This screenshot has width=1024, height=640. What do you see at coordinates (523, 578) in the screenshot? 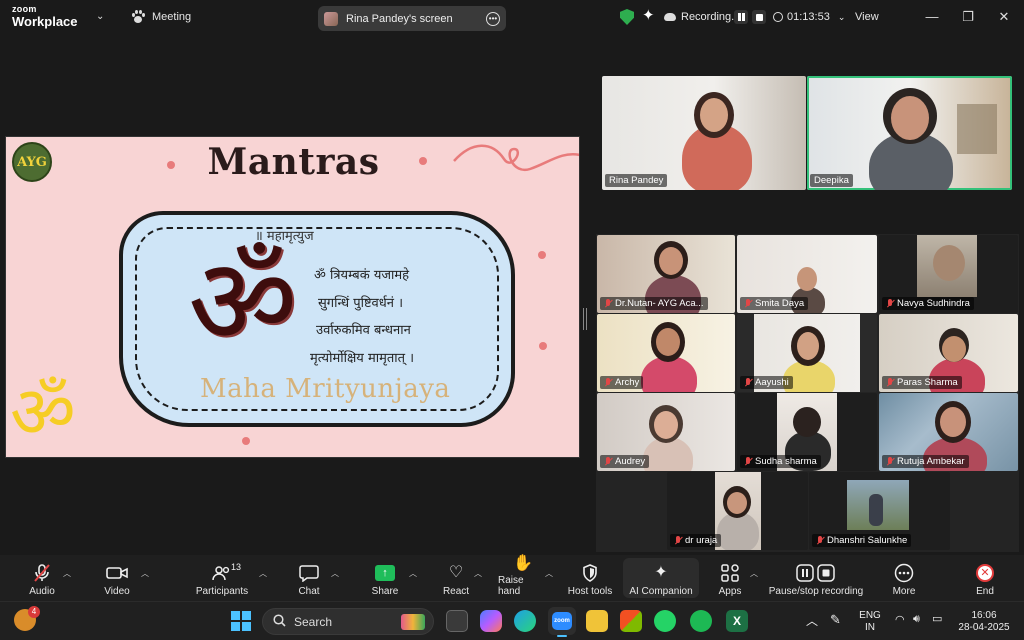
I see `raise-hand-button: ✋ Raise hand` at bounding box center [523, 578].